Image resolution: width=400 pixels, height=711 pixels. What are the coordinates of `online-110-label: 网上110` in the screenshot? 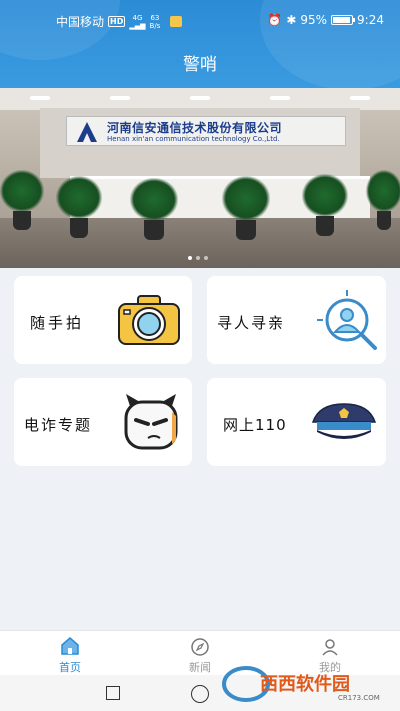 It's located at (255, 425).